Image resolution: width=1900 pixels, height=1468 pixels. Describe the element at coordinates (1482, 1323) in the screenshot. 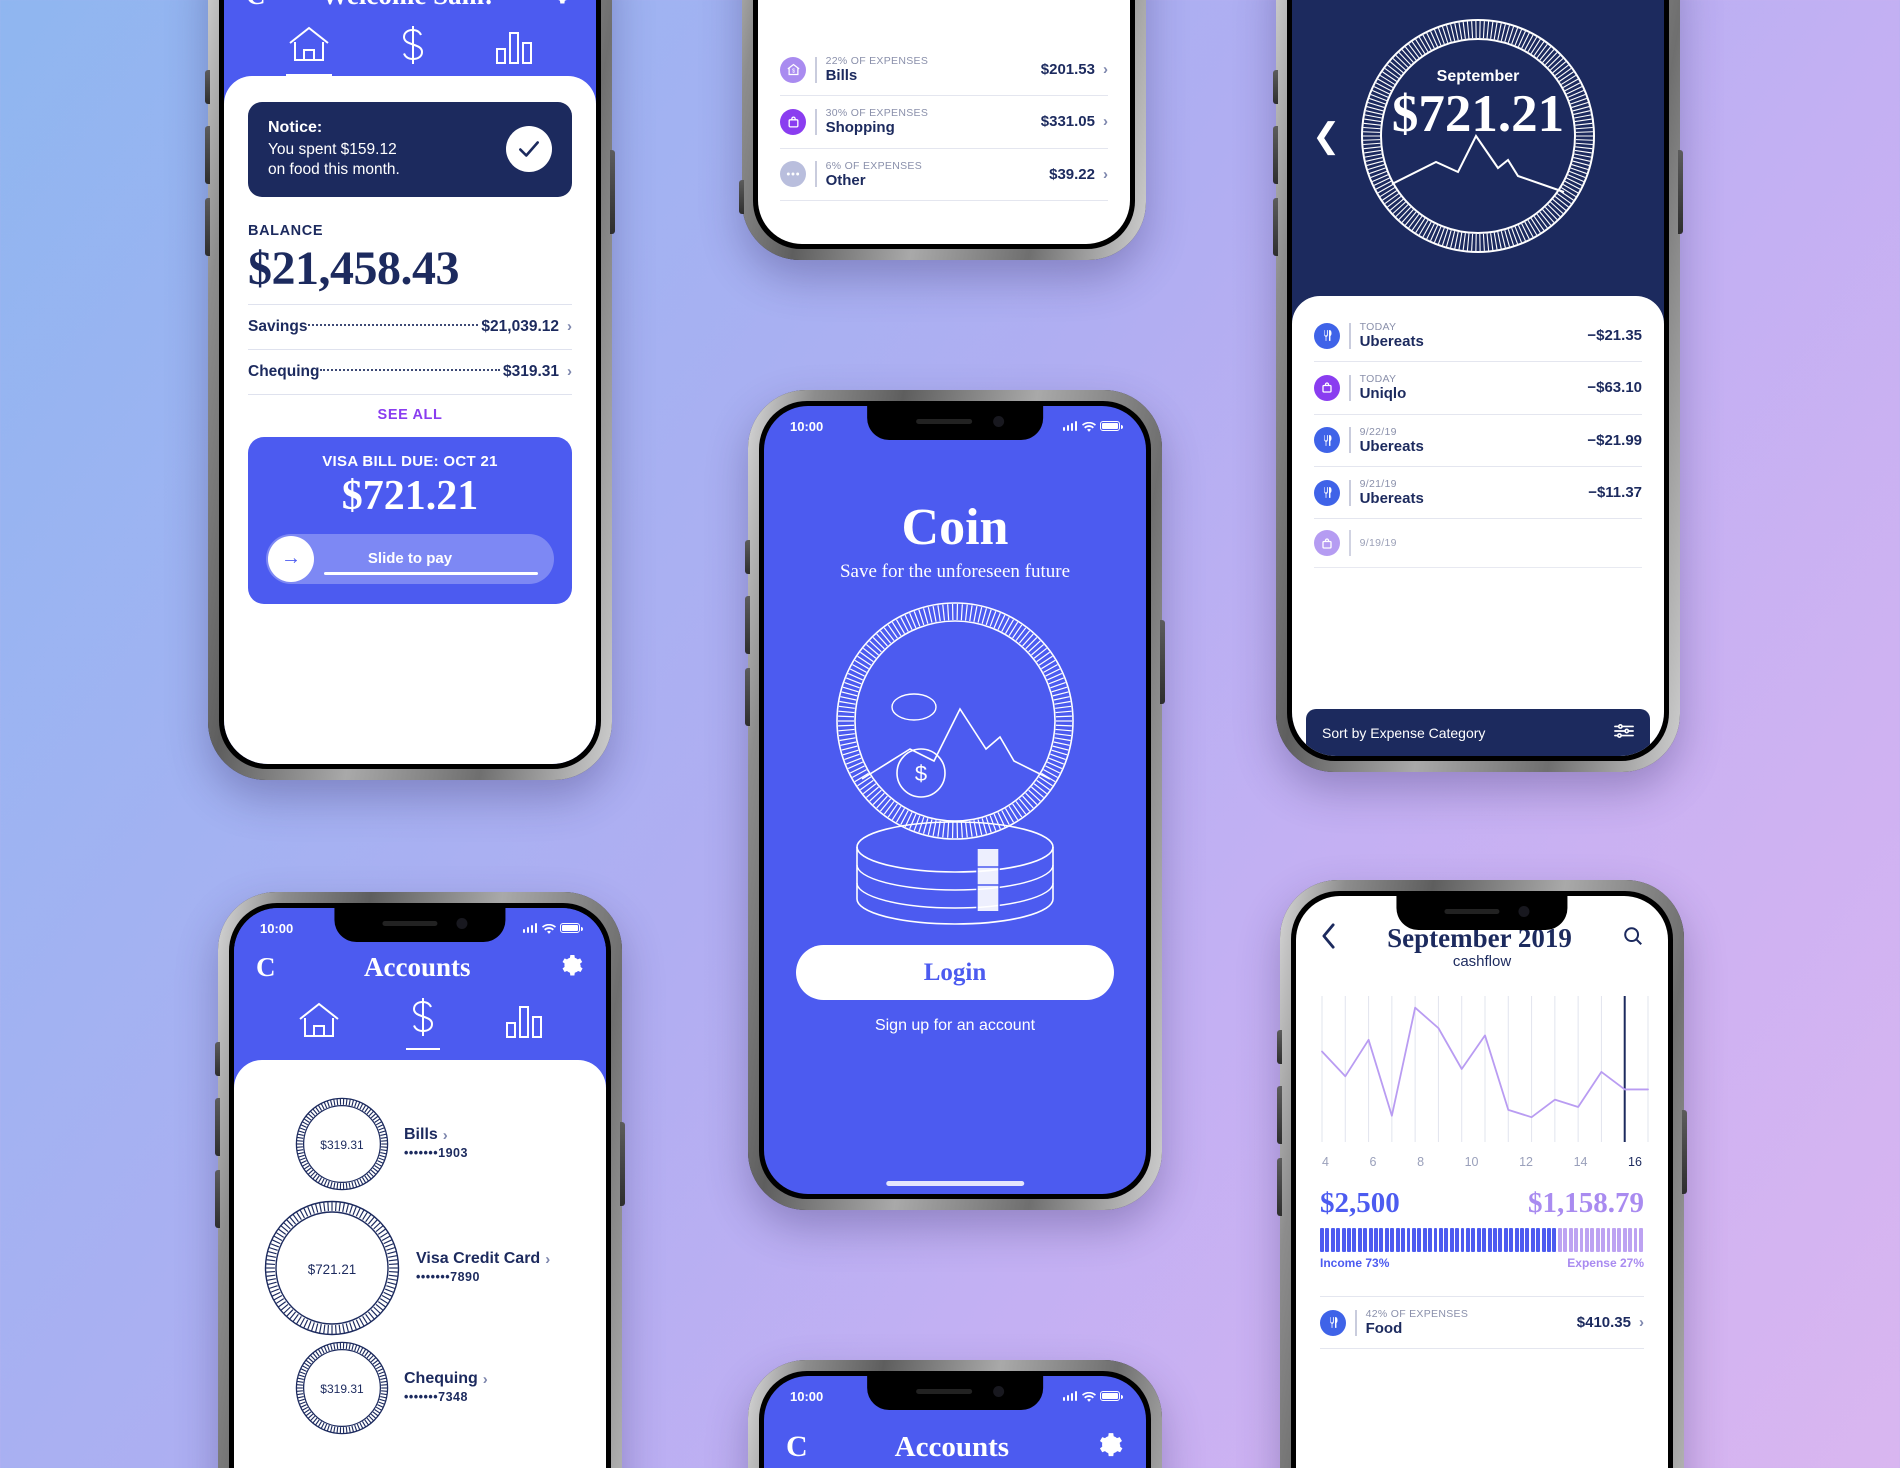

I see `table-row: 42% OF EXPENSES Food $410.35 ›` at that location.